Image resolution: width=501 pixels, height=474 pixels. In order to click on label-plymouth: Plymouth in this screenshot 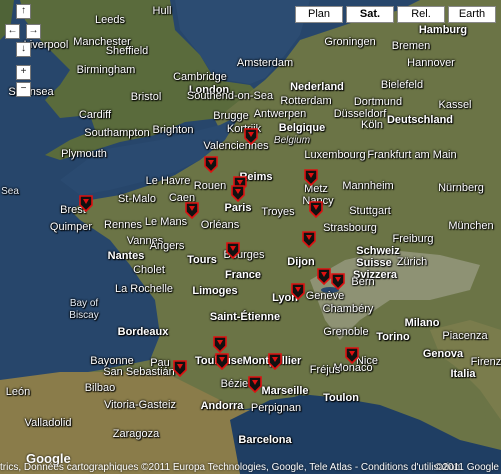, I will do `click(84, 154)`.